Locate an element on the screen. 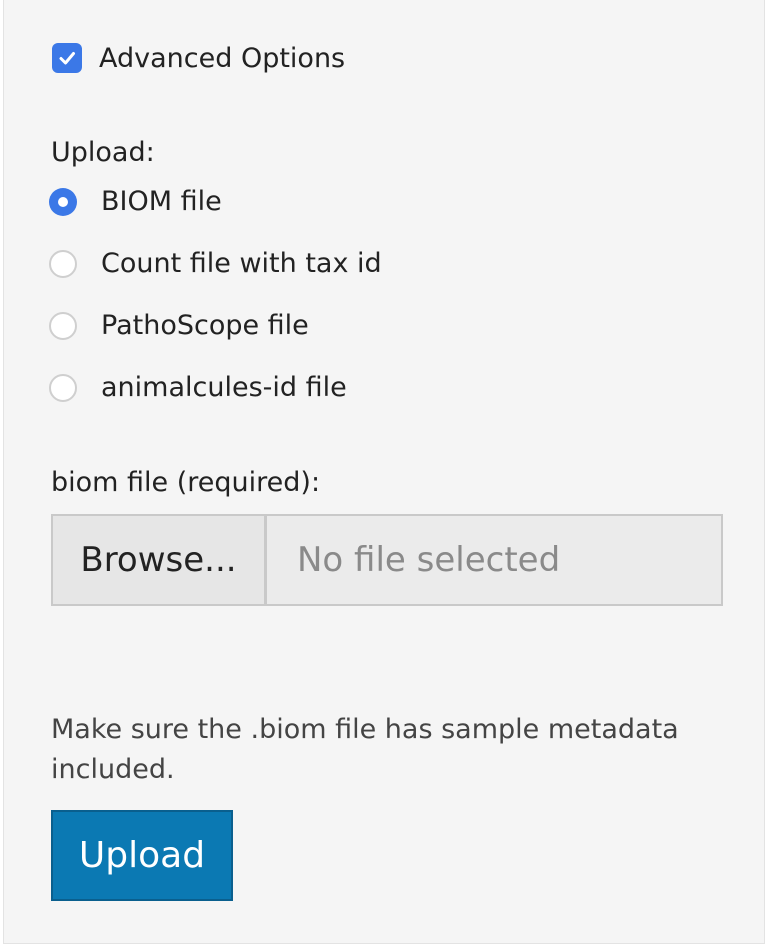  file-input-label: biom file (required): is located at coordinates (186, 482).